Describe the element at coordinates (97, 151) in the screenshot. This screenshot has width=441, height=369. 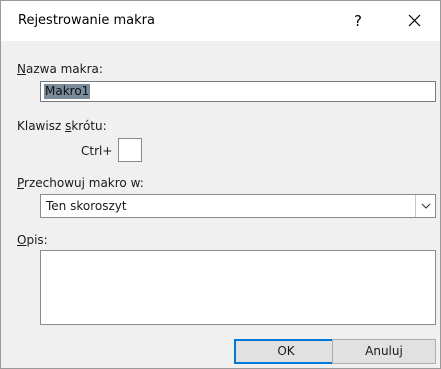
I see `ctrl-prefix-label: Ctrl+` at that location.